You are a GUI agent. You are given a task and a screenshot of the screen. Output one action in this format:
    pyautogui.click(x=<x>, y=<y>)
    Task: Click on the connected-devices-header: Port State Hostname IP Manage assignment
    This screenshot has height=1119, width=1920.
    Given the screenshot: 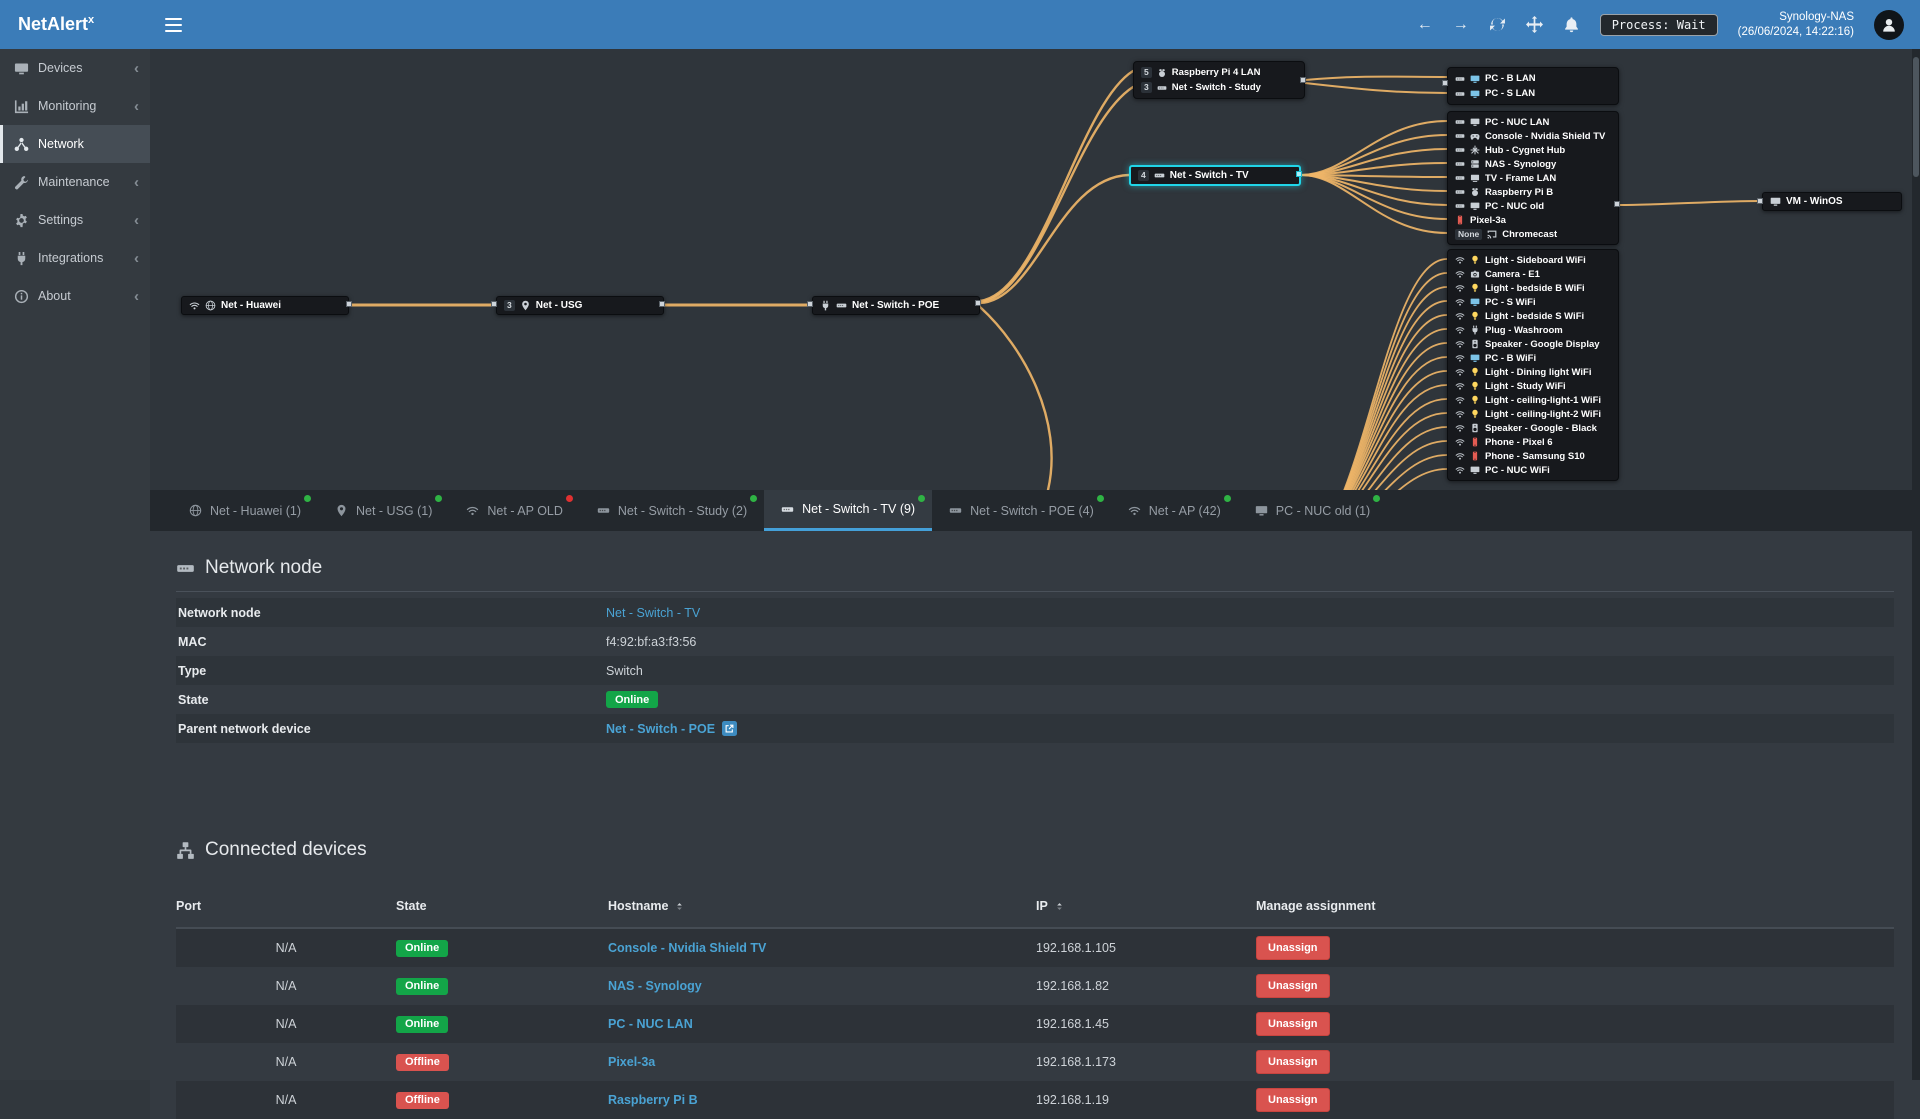 What is the action you would take?
    pyautogui.click(x=1035, y=907)
    